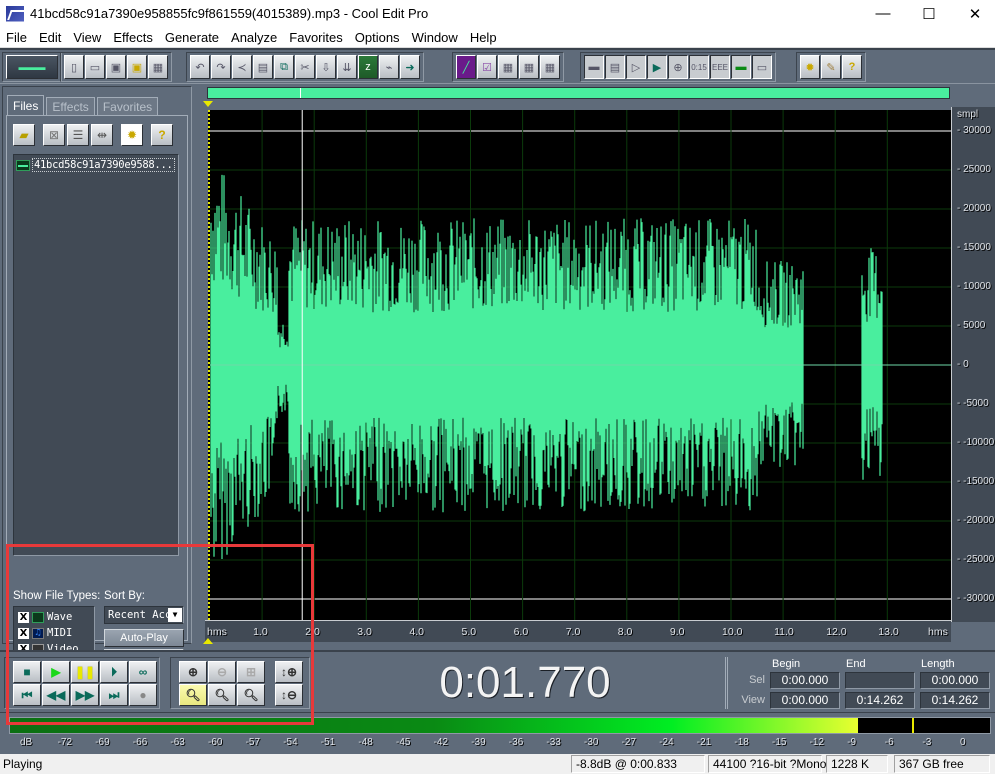  I want to click on status-bar-button: ▭, so click(762, 67).